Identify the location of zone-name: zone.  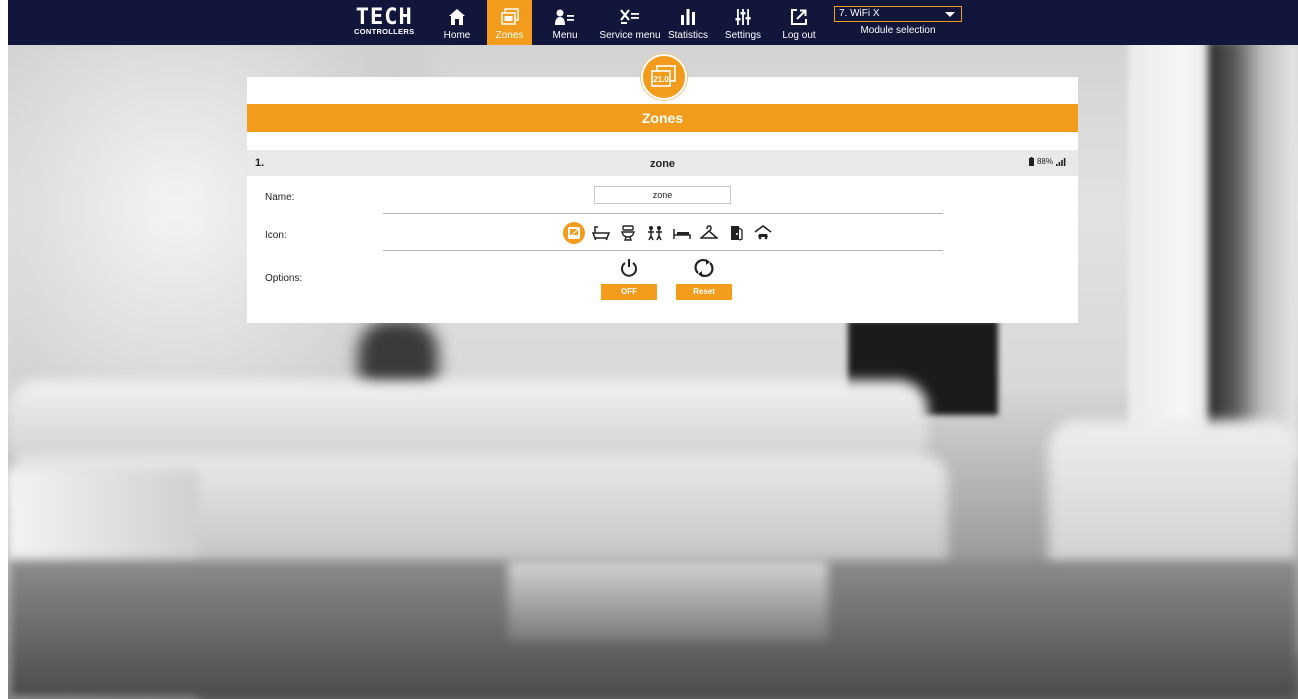
(662, 164).